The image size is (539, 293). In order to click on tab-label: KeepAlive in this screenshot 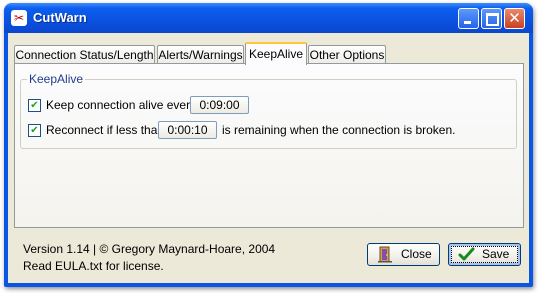, I will do `click(276, 54)`.